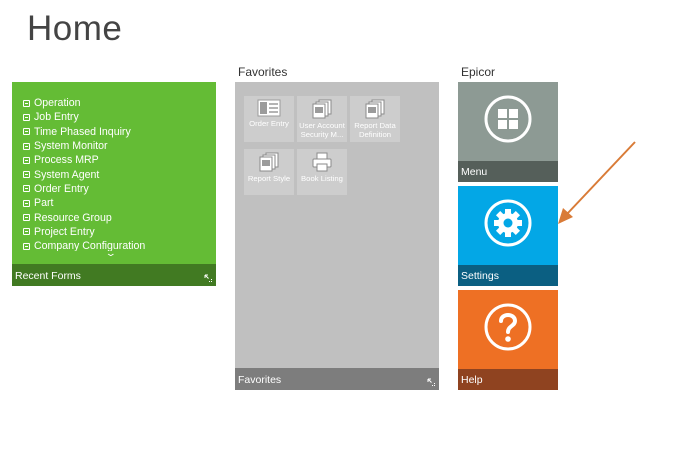 Image resolution: width=690 pixels, height=452 pixels. Describe the element at coordinates (263, 72) in the screenshot. I see `favorites-section-label: Favorites` at that location.